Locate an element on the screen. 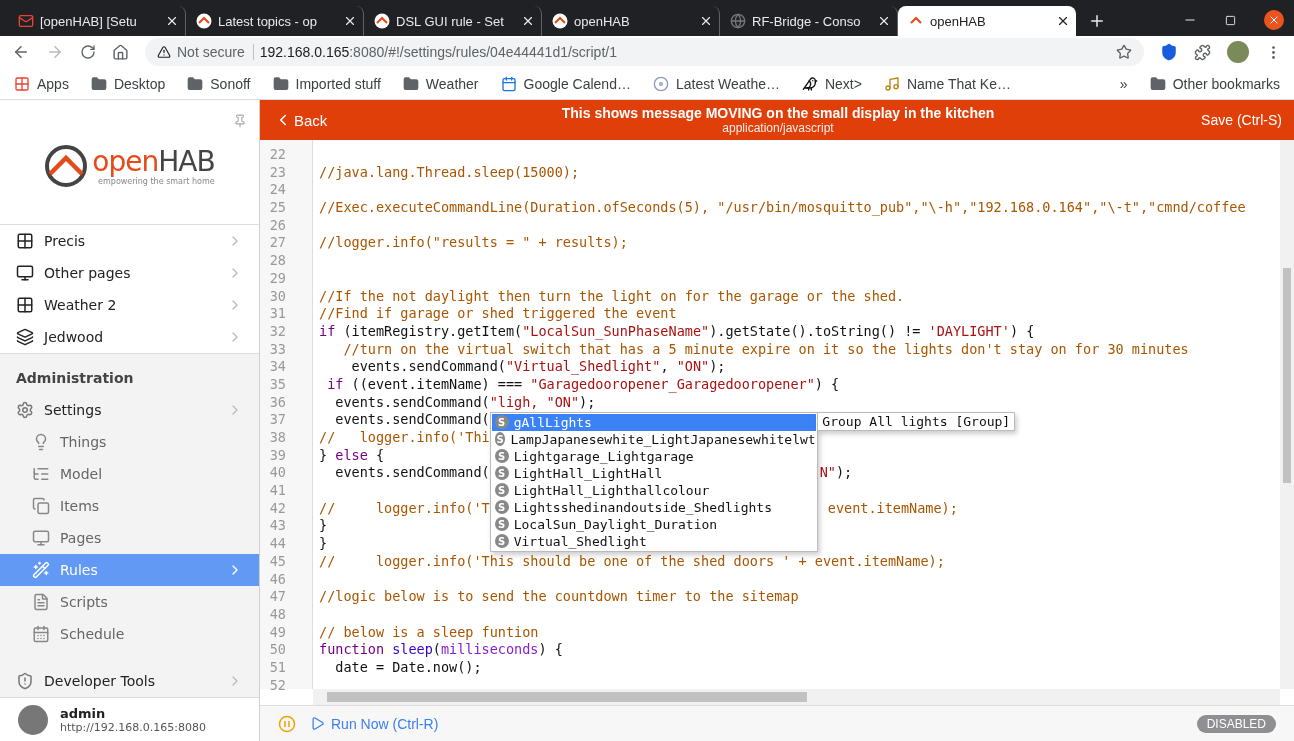  sidebar-item: Scripts is located at coordinates (129, 602).